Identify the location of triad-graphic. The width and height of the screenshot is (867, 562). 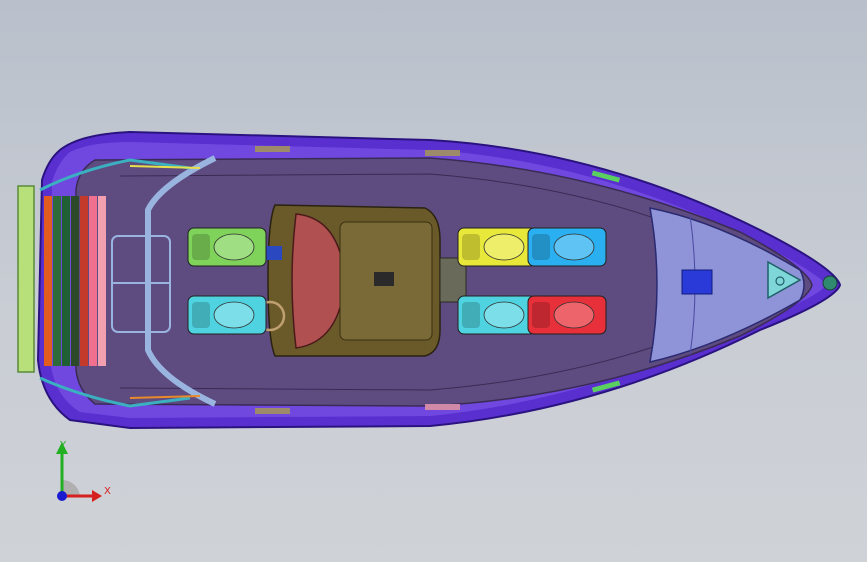
(79, 472).